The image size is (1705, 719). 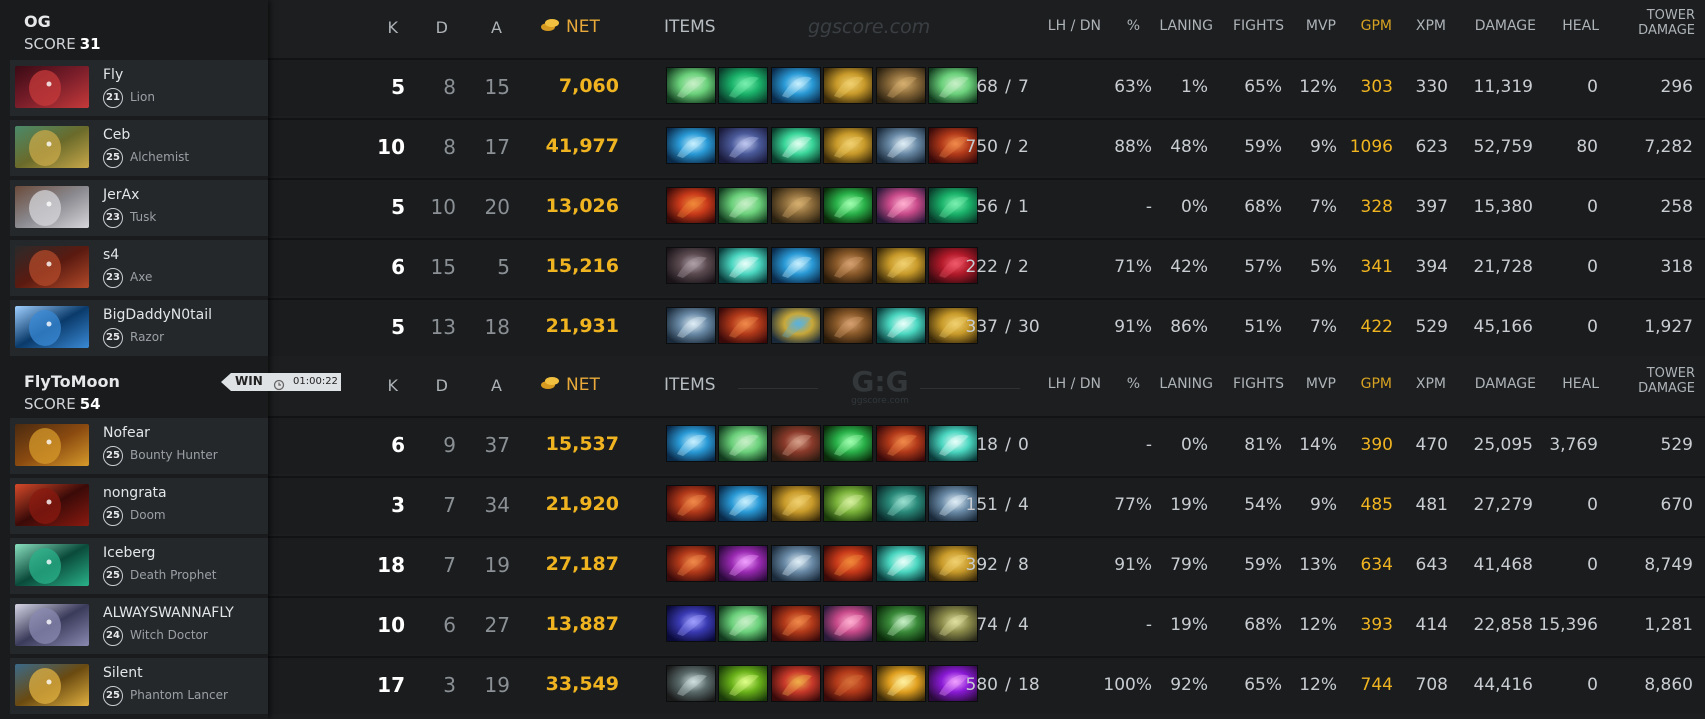 I want to click on laning: 92%, so click(x=1189, y=685).